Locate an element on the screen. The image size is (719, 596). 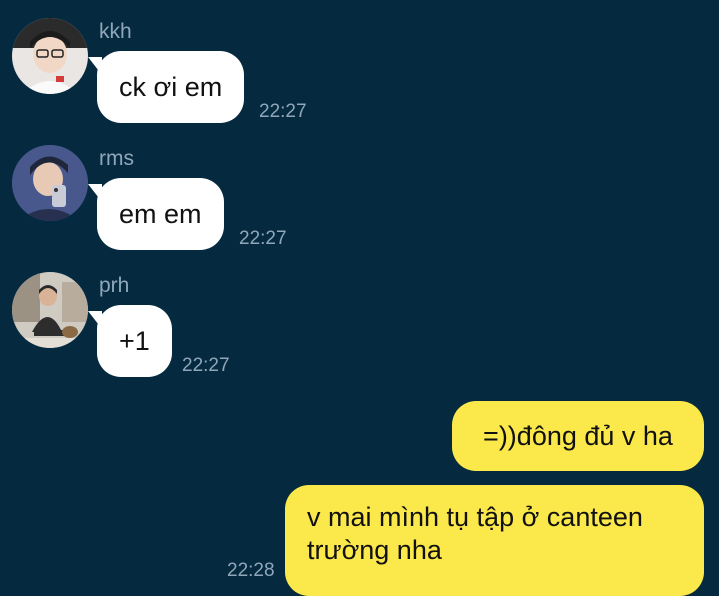
message-text: ck ơi em is located at coordinates (171, 87).